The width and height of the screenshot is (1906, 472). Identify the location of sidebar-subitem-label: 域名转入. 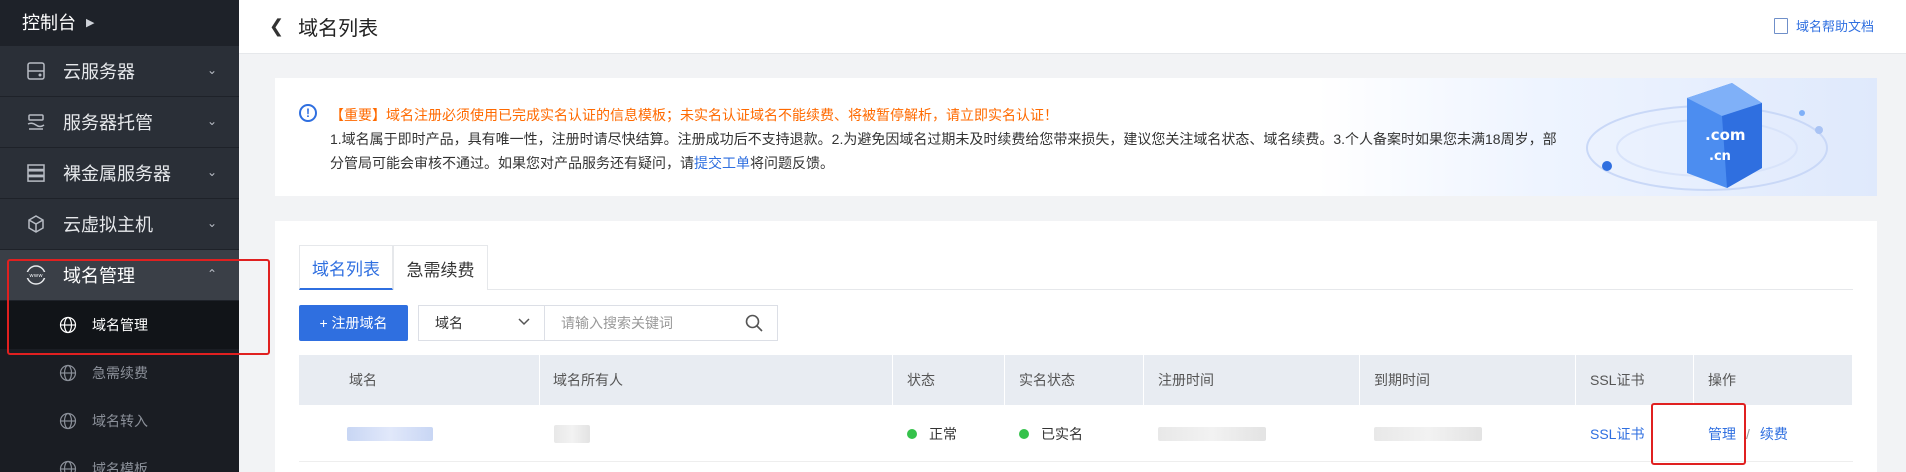
(120, 421).